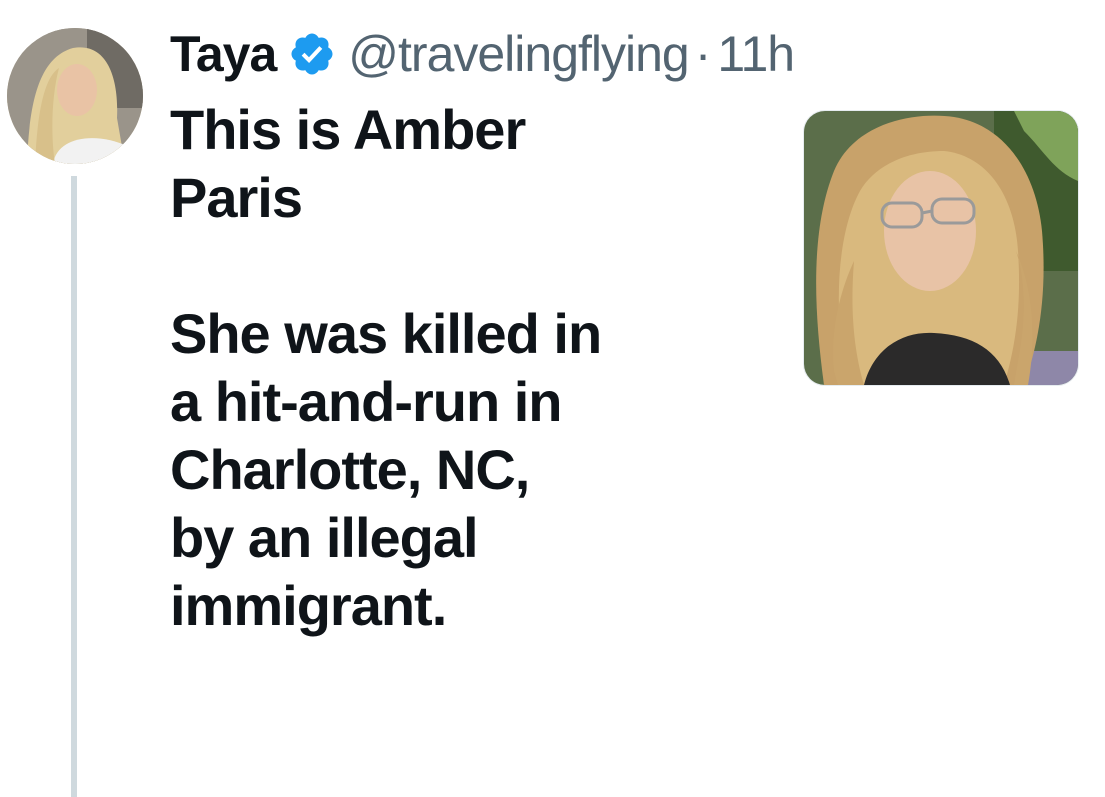 Image resolution: width=1105 pixels, height=797 pixels. I want to click on tweet-text-line: immigrant., so click(308, 605).